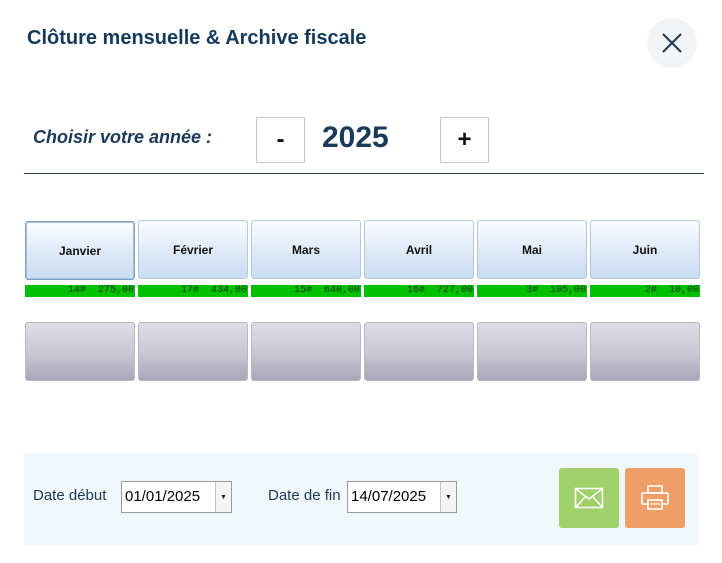 The height and width of the screenshot is (563, 722). I want to click on year-value: 2025, so click(355, 137).